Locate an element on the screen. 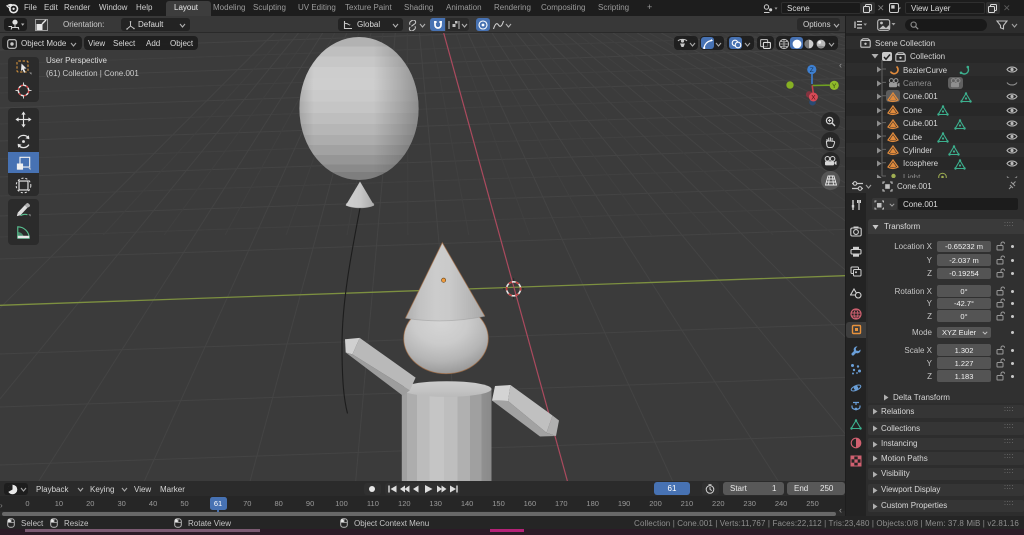 This screenshot has width=1024, height=535. svg-text: Y is located at coordinates (834, 86).